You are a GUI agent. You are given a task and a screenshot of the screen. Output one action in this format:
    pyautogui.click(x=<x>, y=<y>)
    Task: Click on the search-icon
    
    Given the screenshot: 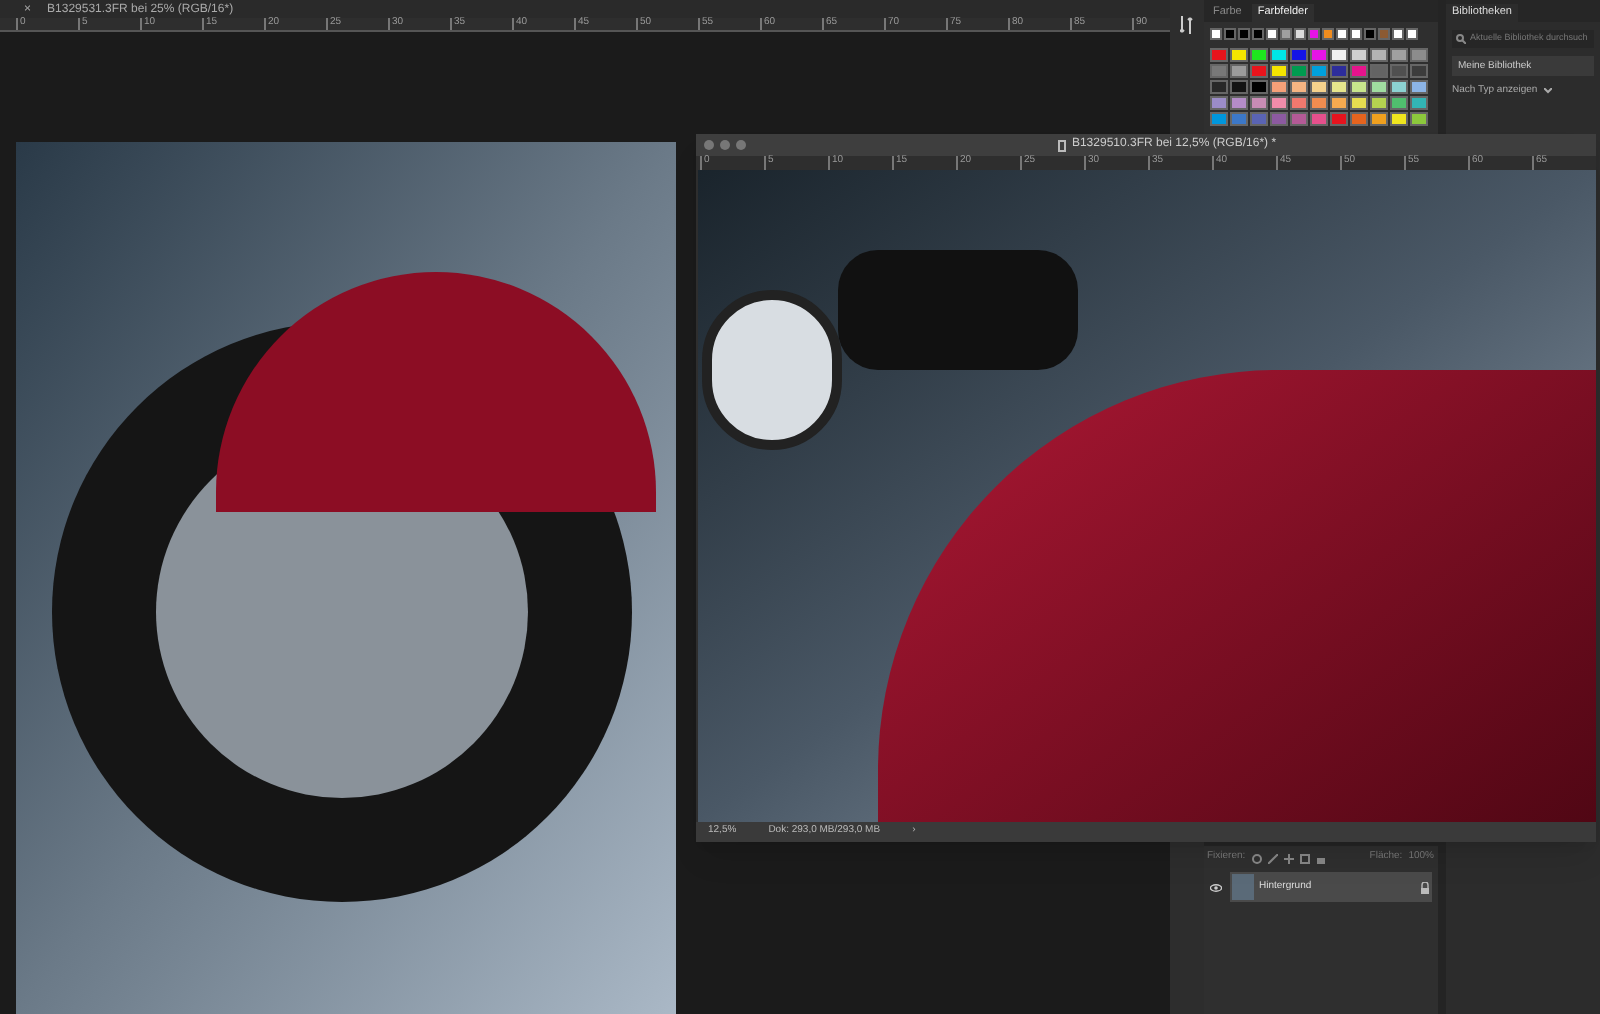 What is the action you would take?
    pyautogui.click(x=1461, y=39)
    